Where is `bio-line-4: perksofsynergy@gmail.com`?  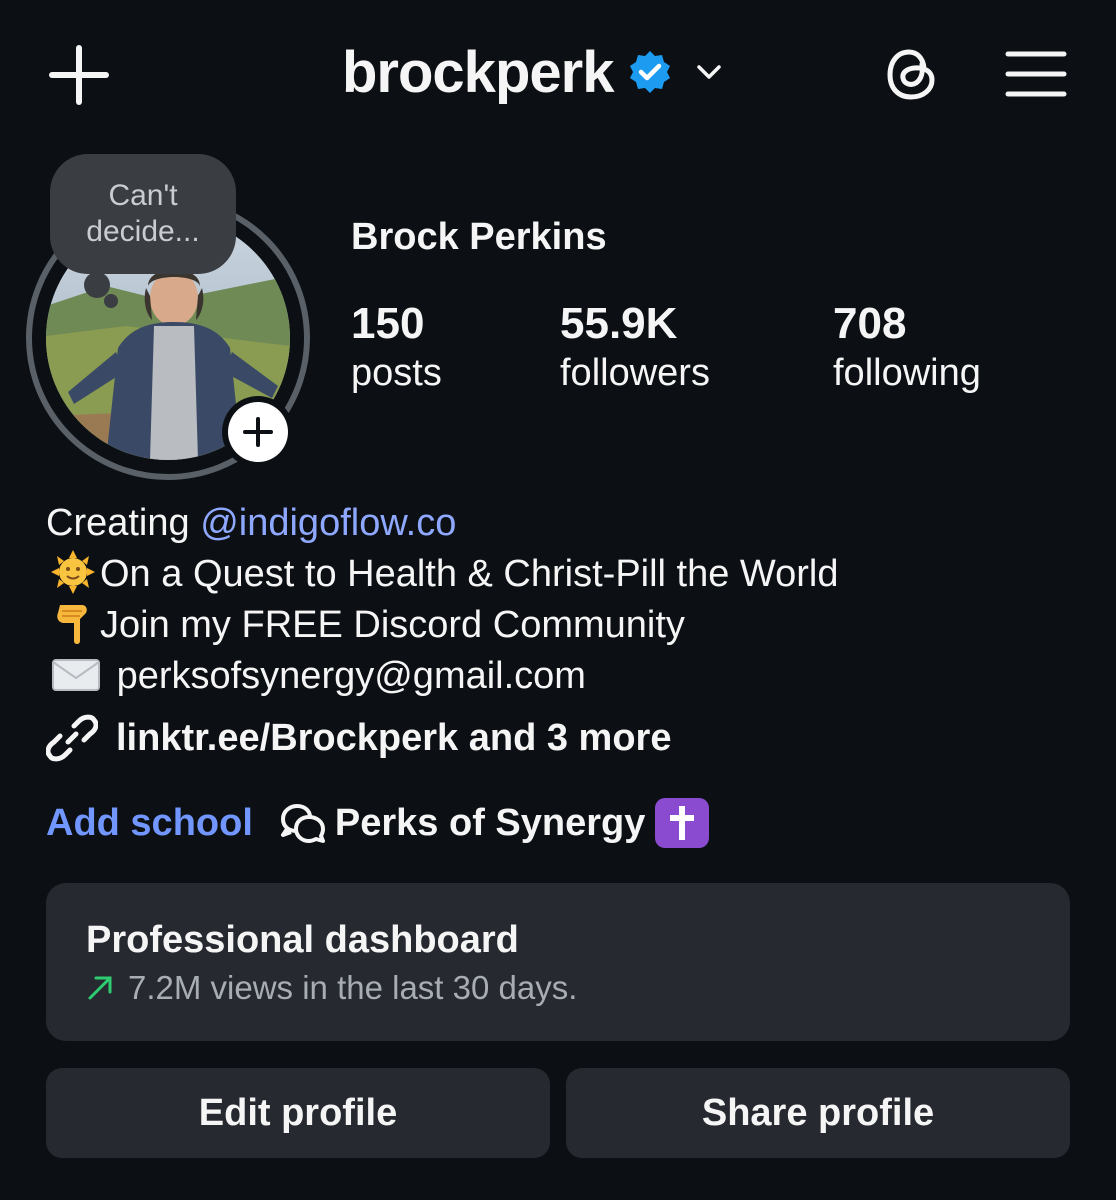 bio-line-4: perksofsynergy@gmail.com is located at coordinates (442, 676).